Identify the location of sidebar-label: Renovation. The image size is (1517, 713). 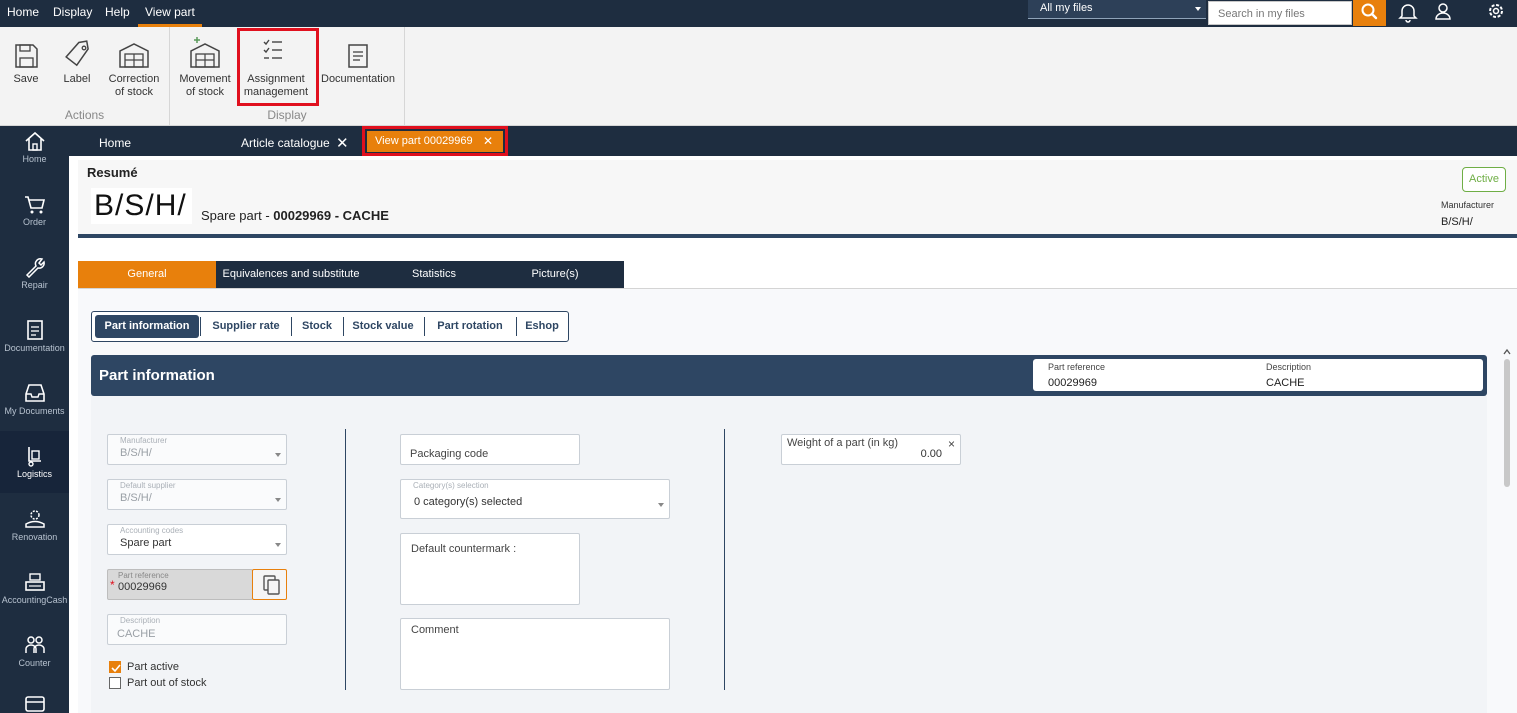
(34, 537).